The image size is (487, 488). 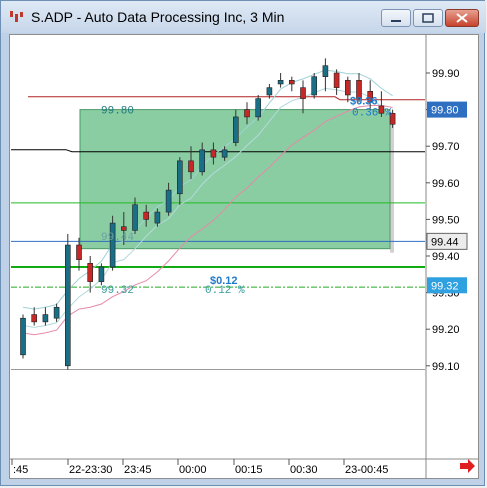 What do you see at coordinates (446, 330) in the screenshot?
I see `y-tick-label: 99.20` at bounding box center [446, 330].